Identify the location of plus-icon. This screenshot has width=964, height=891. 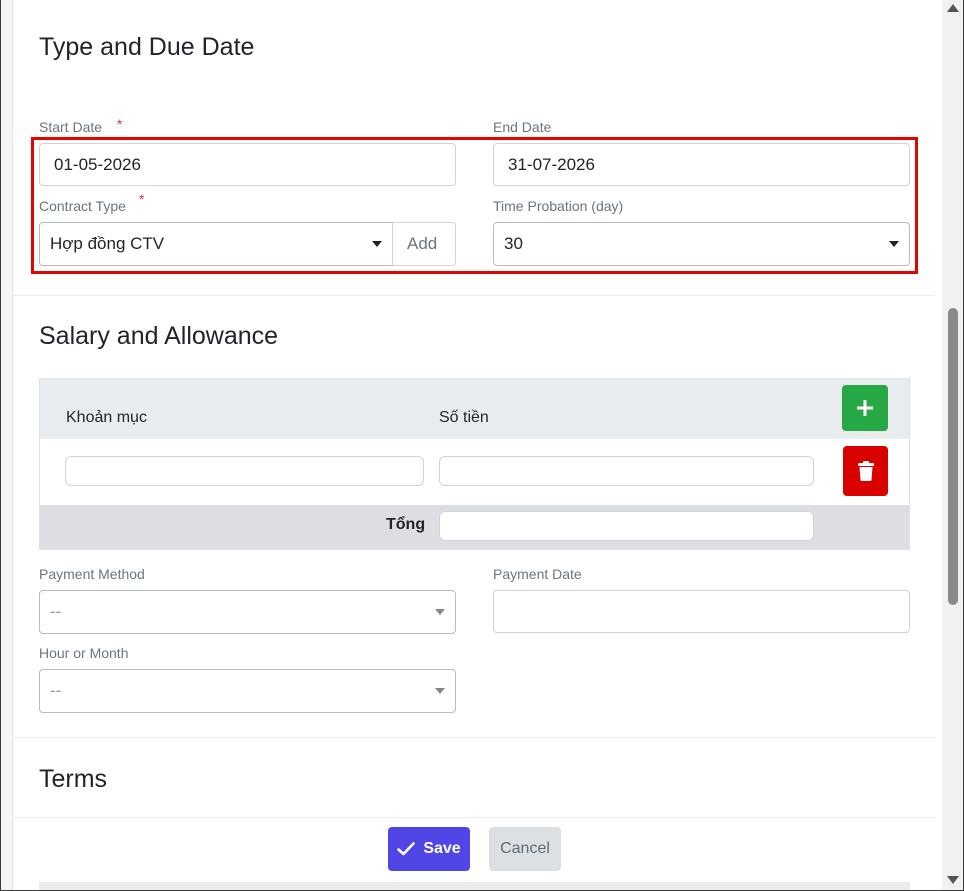
(865, 408).